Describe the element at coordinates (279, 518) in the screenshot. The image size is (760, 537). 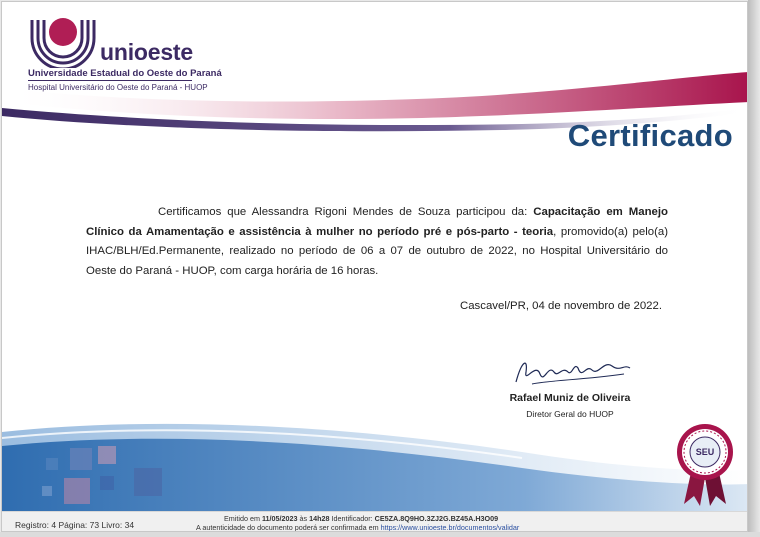
I see `issue-date-value: 11/05/2023` at that location.